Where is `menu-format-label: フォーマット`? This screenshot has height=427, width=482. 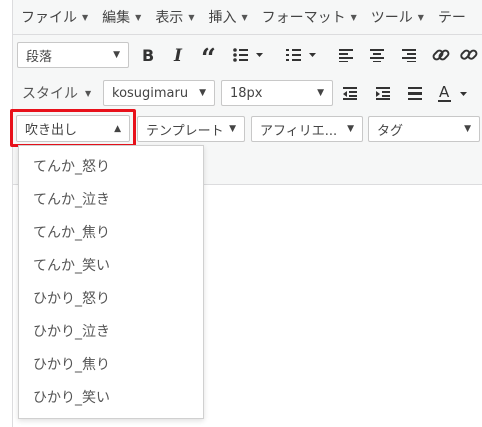 menu-format-label: フォーマット is located at coordinates (303, 18).